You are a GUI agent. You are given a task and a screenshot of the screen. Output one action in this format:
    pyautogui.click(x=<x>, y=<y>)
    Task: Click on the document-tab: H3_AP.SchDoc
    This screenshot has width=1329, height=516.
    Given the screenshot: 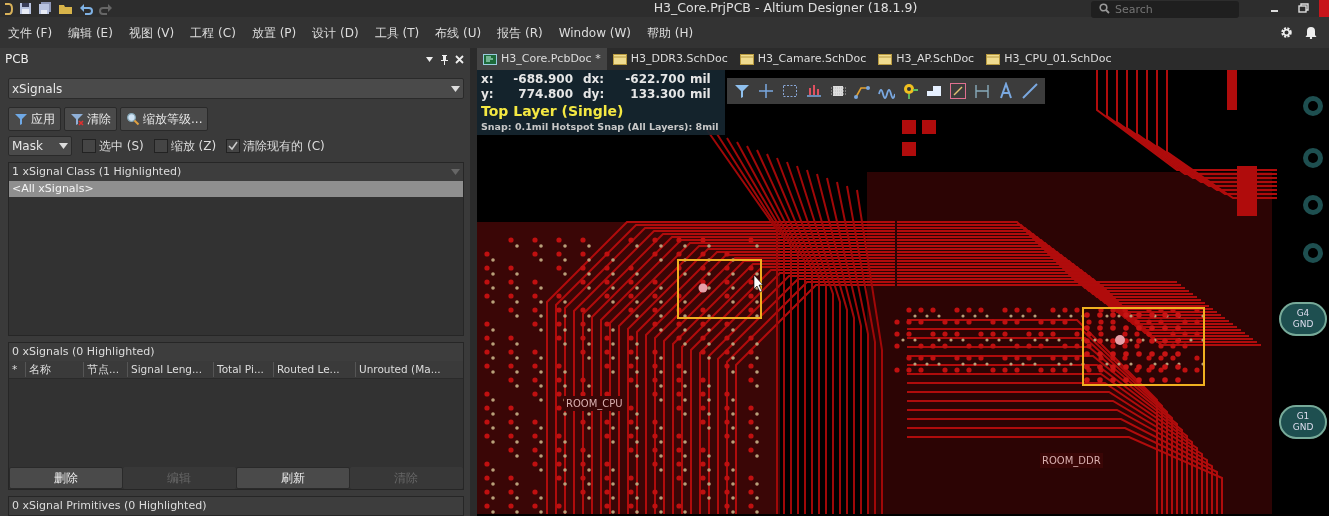 What is the action you would take?
    pyautogui.click(x=926, y=59)
    